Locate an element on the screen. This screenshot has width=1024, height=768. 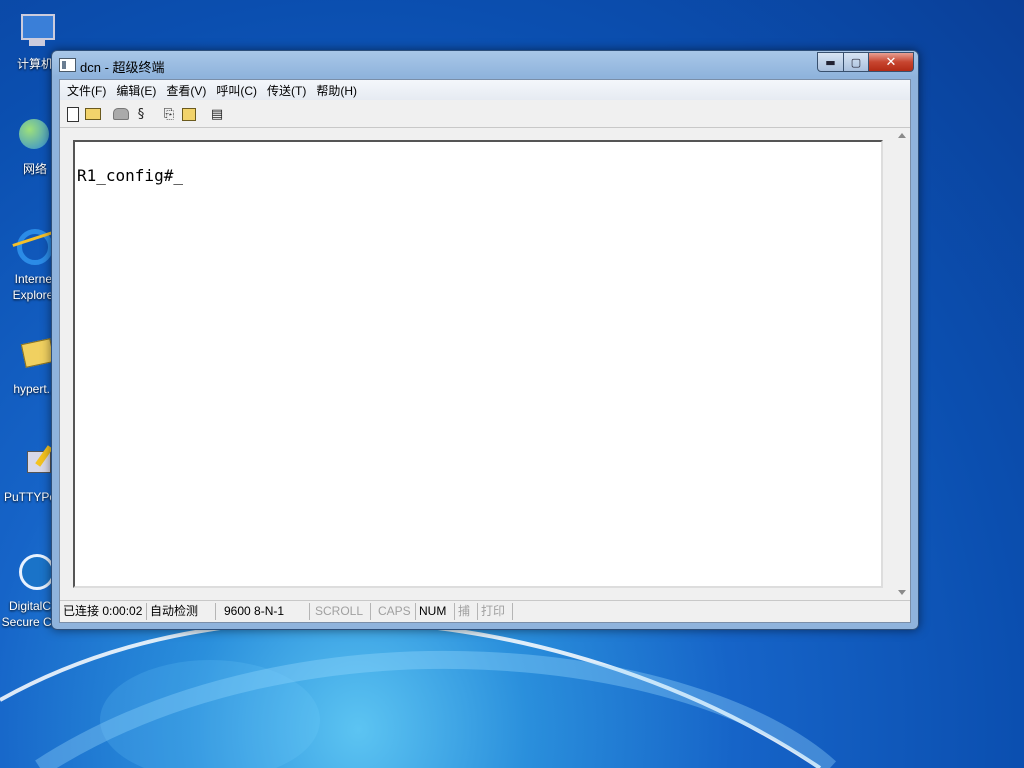
disconnect-button: § is located at coordinates (141, 114).